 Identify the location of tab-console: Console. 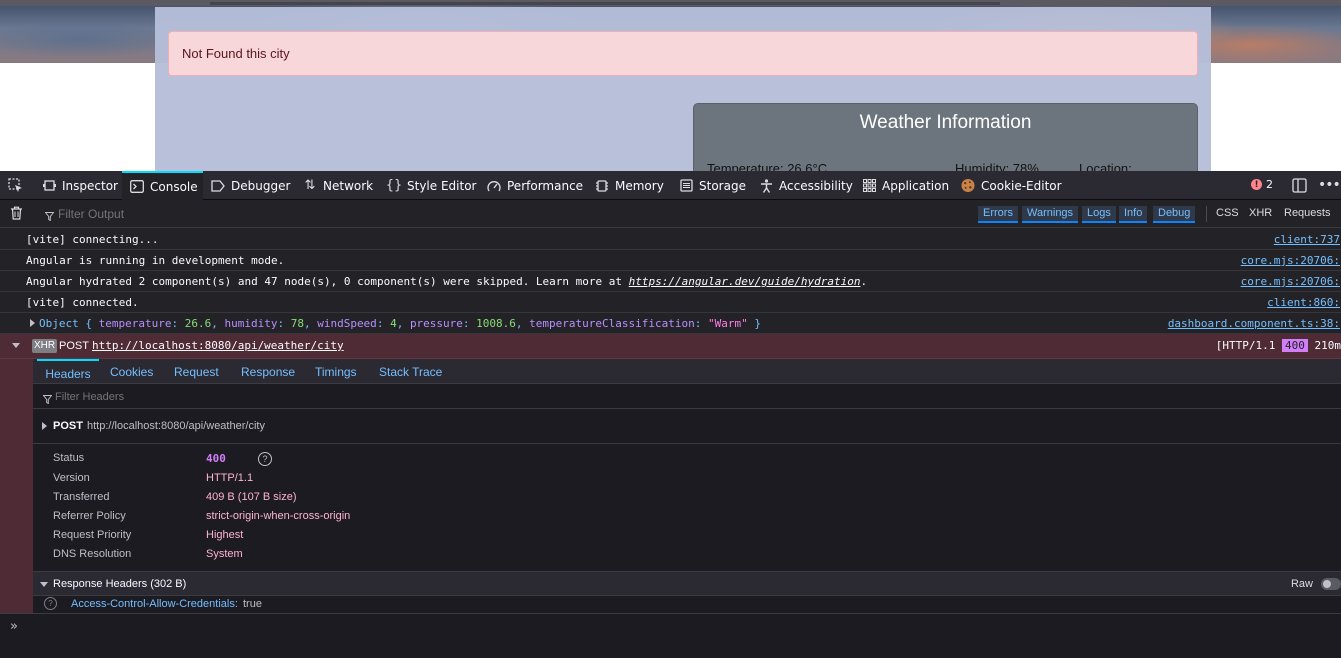
(162, 185).